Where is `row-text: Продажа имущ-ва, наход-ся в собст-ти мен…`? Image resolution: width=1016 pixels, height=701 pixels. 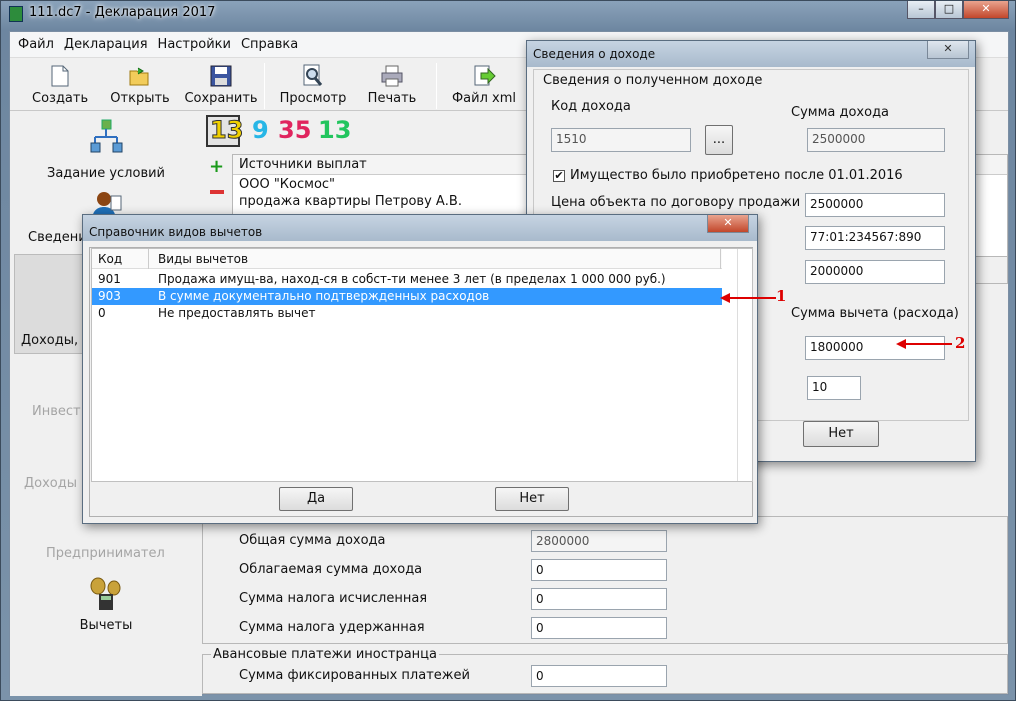 row-text: Продажа имущ-ва, наход-ся в собст-ти мен… is located at coordinates (412, 279).